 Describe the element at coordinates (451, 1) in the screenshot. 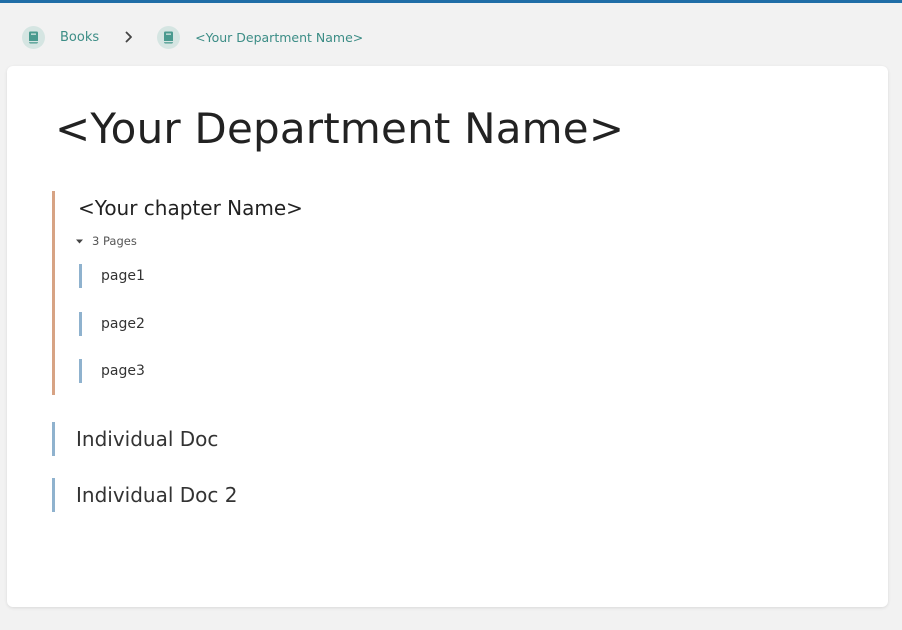

I see `top-accent-bar` at that location.